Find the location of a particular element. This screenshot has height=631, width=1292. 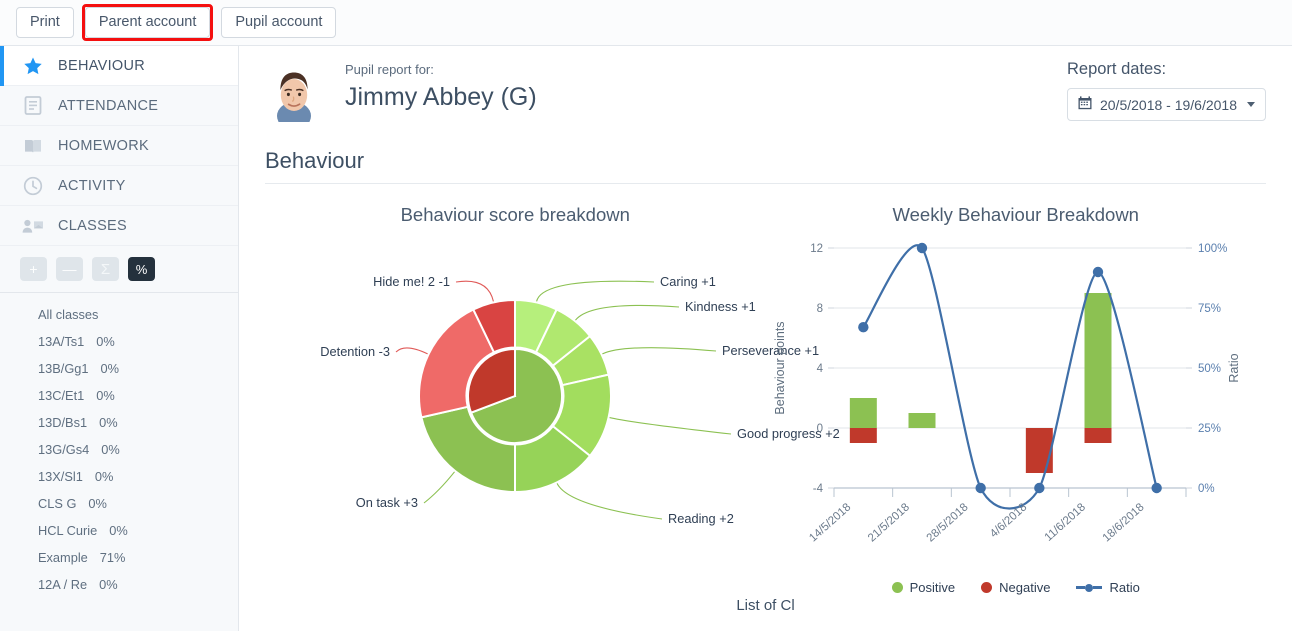

sidebar-item-label: ACTIVITY is located at coordinates (92, 185).